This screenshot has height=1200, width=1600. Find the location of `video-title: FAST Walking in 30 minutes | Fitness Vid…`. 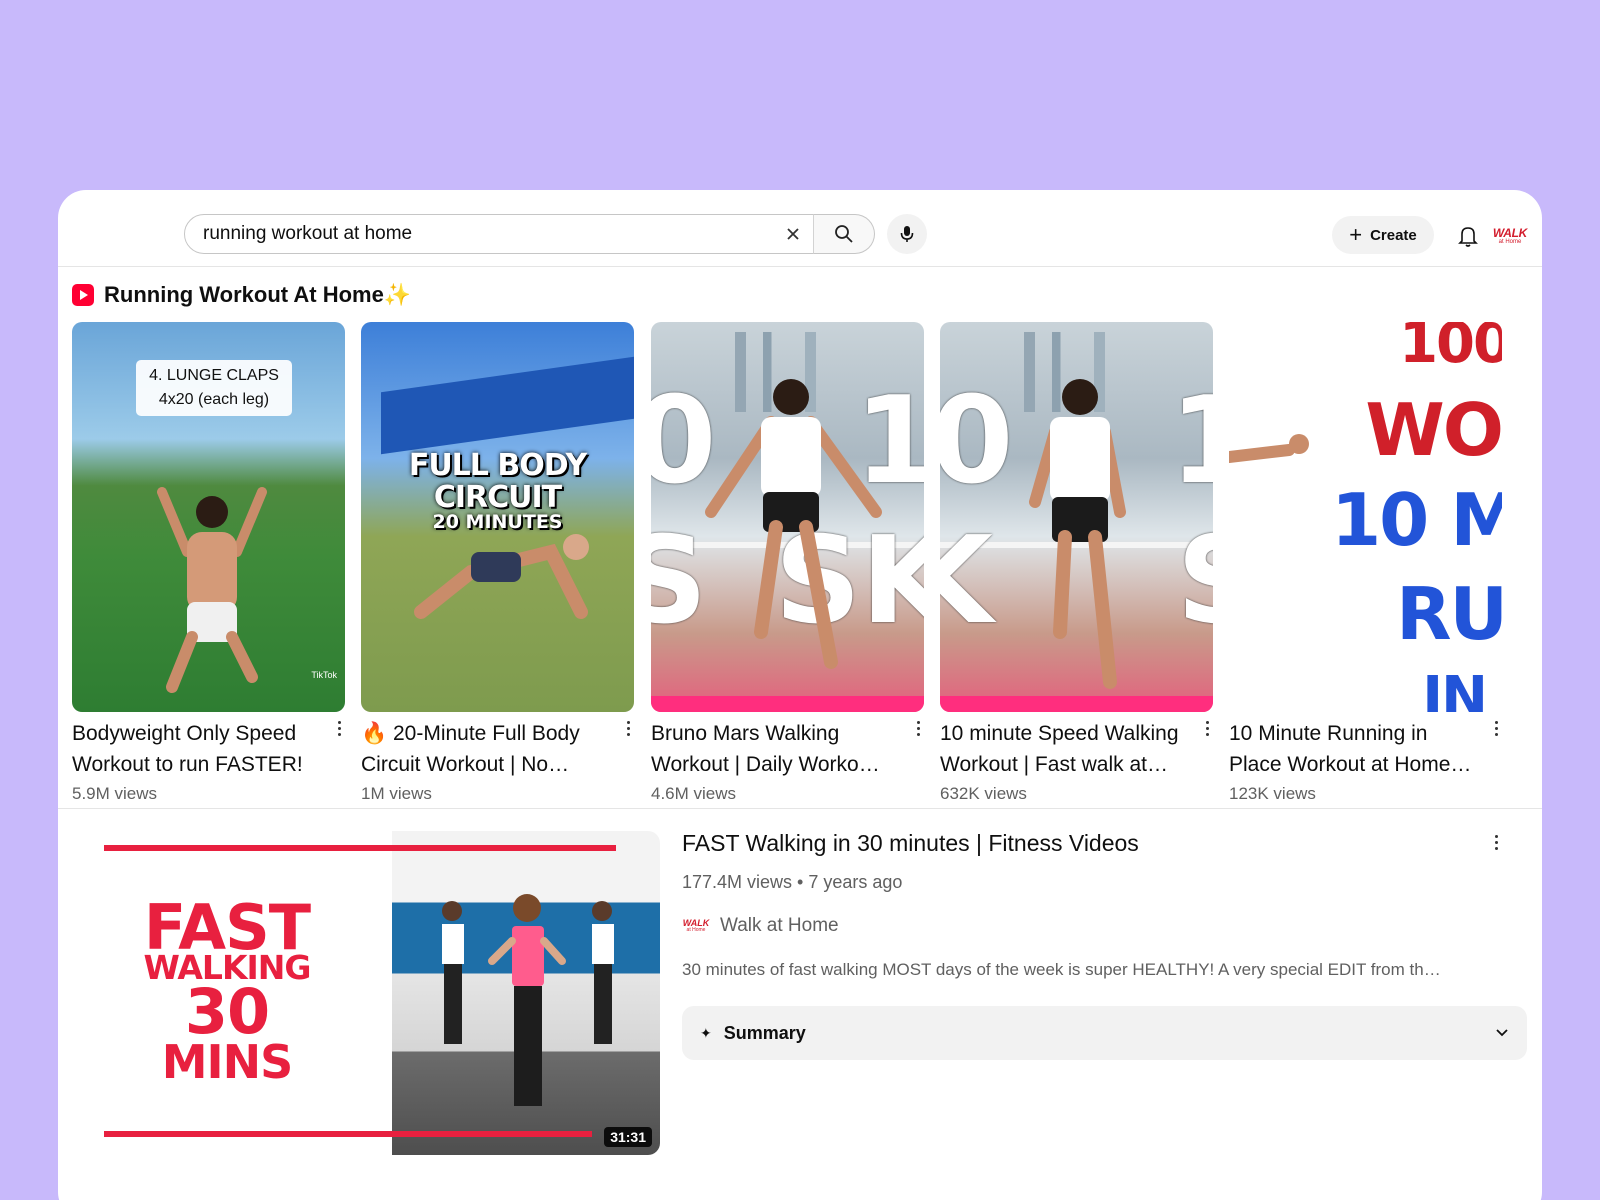

video-title: FAST Walking in 30 minutes | Fitness Vid… is located at coordinates (910, 843).